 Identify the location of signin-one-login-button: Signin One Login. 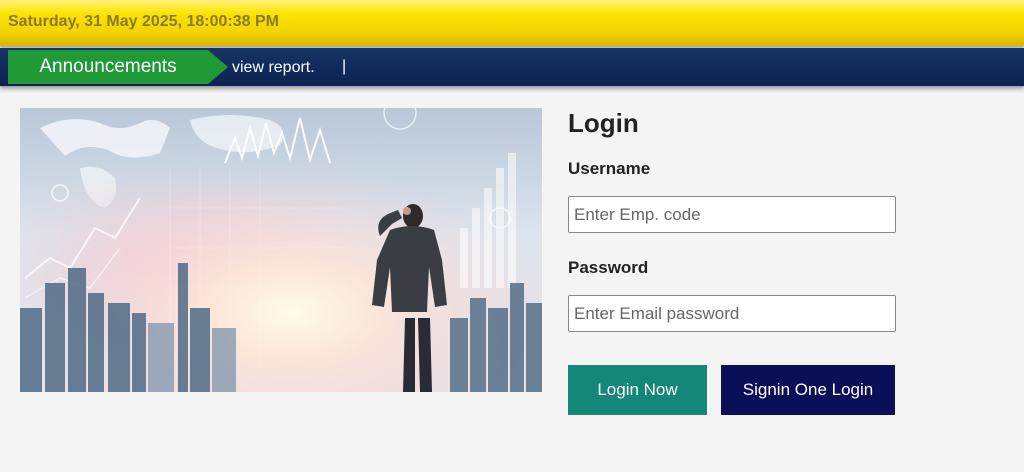
(808, 390).